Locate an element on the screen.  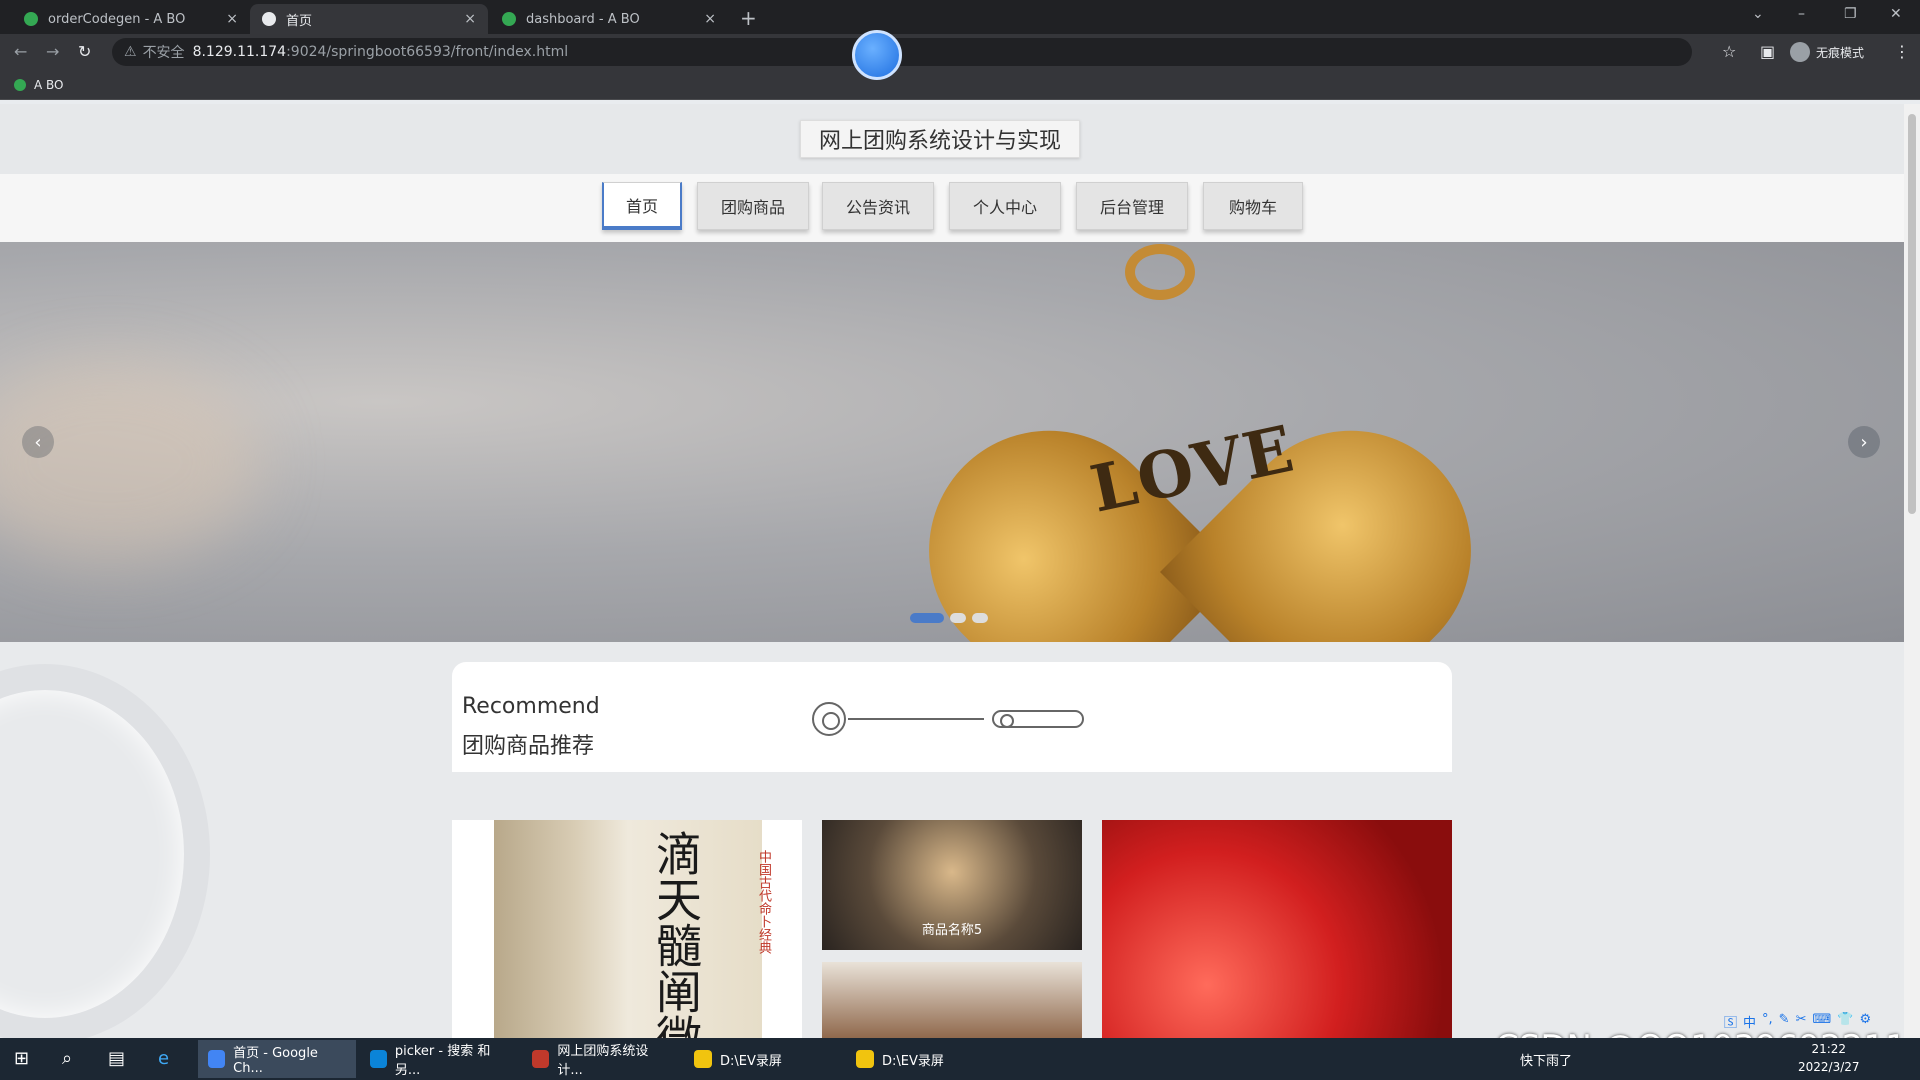
book-subtitle: 中国古代命卜经典 is located at coordinates (763, 902).